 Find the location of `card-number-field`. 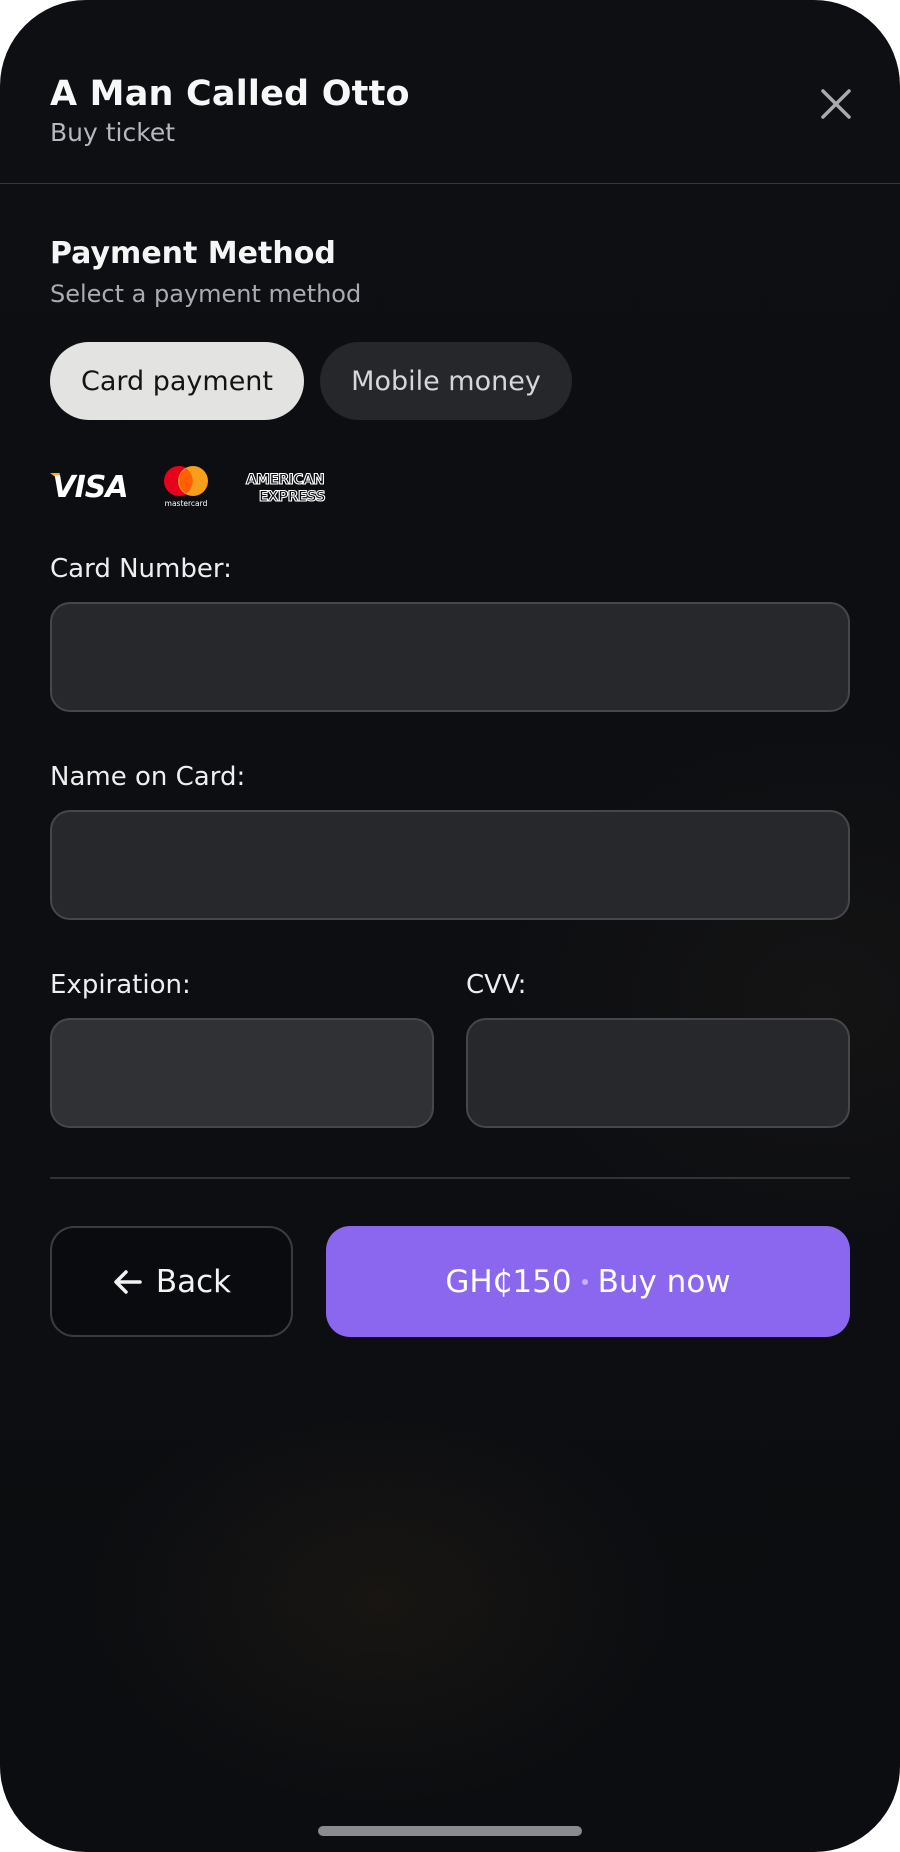

card-number-field is located at coordinates (450, 657).